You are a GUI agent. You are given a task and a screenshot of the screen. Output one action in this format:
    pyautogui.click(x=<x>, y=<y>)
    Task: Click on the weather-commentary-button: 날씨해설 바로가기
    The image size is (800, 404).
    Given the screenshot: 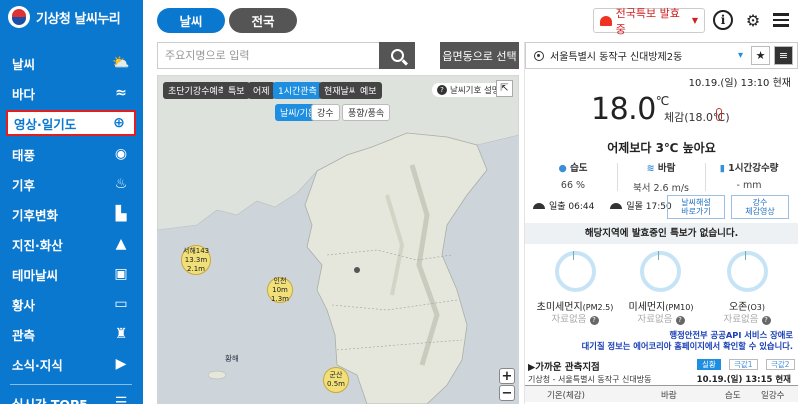 What is the action you would take?
    pyautogui.click(x=696, y=207)
    